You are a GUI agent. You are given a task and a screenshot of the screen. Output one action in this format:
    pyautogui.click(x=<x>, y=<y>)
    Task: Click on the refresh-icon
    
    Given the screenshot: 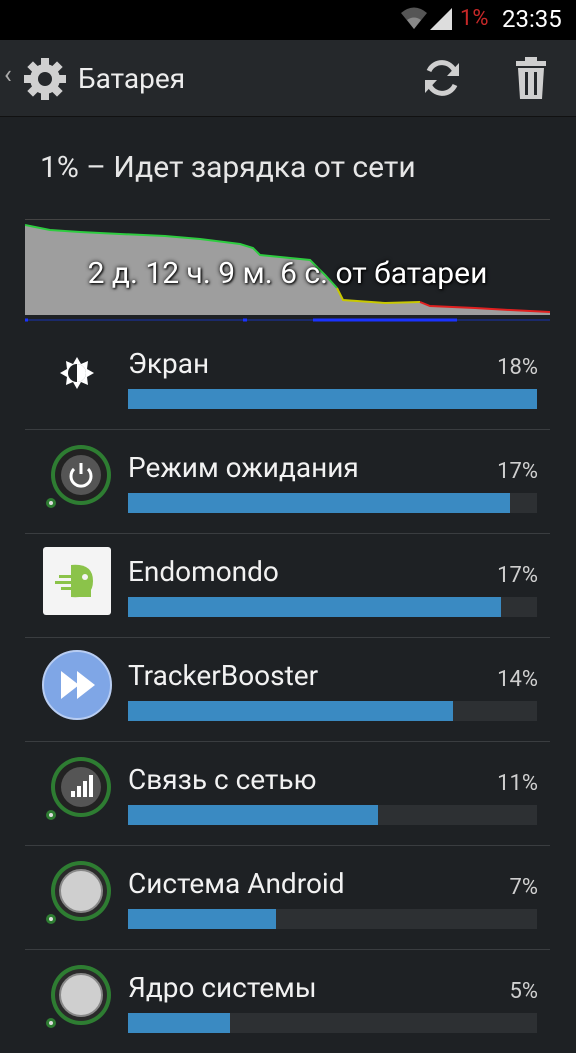 What is the action you would take?
    pyautogui.click(x=442, y=78)
    